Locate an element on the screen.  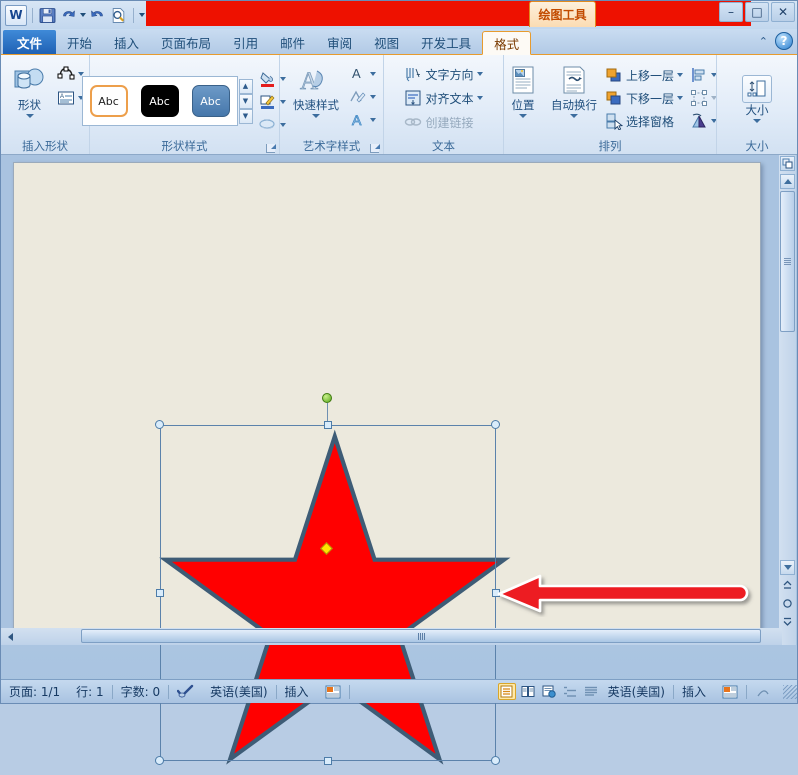
tab-review: 审阅 is located at coordinates (339, 42).